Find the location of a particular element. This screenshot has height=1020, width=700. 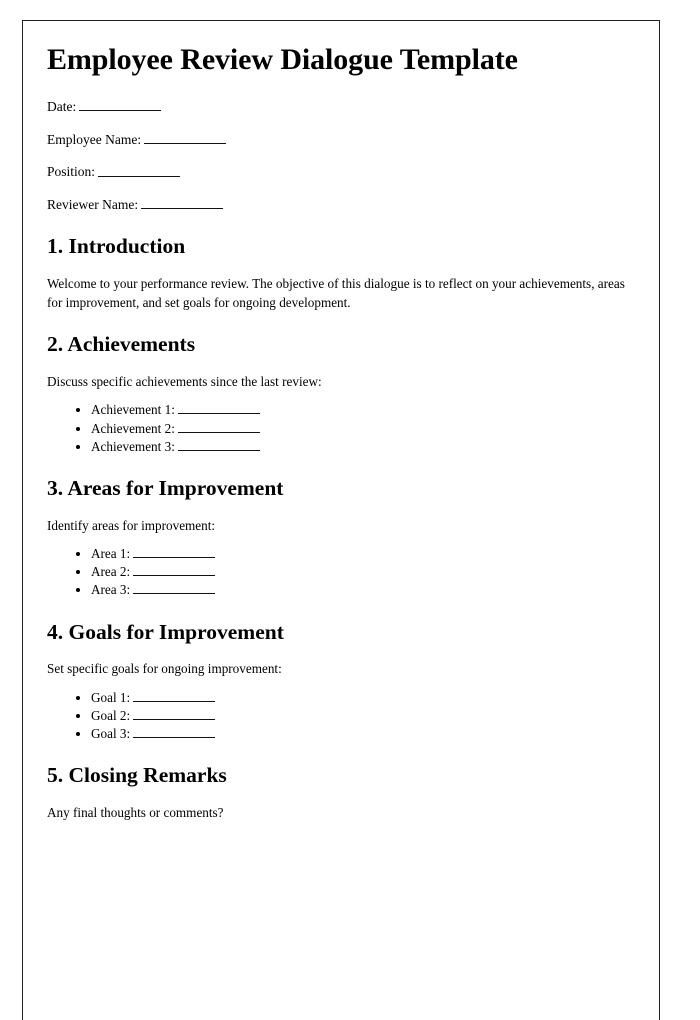

list-item: Area 1: is located at coordinates (360, 554).